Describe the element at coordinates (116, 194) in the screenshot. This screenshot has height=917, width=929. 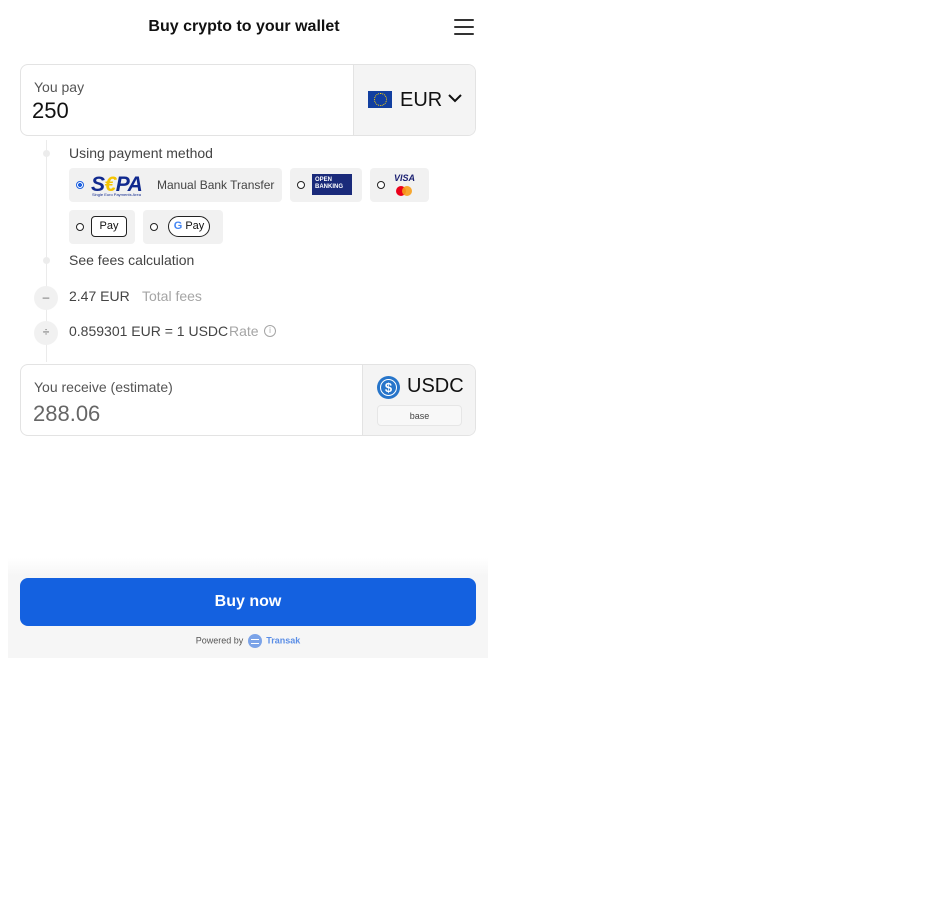
I see `sepa-logo-subtext: Single Euro Payments Area` at that location.